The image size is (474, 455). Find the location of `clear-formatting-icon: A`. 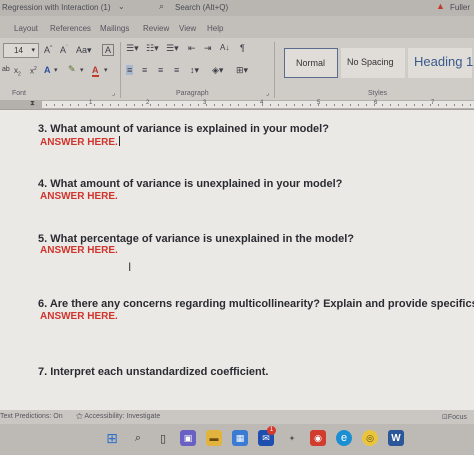

clear-formatting-icon: A is located at coordinates (108, 50).